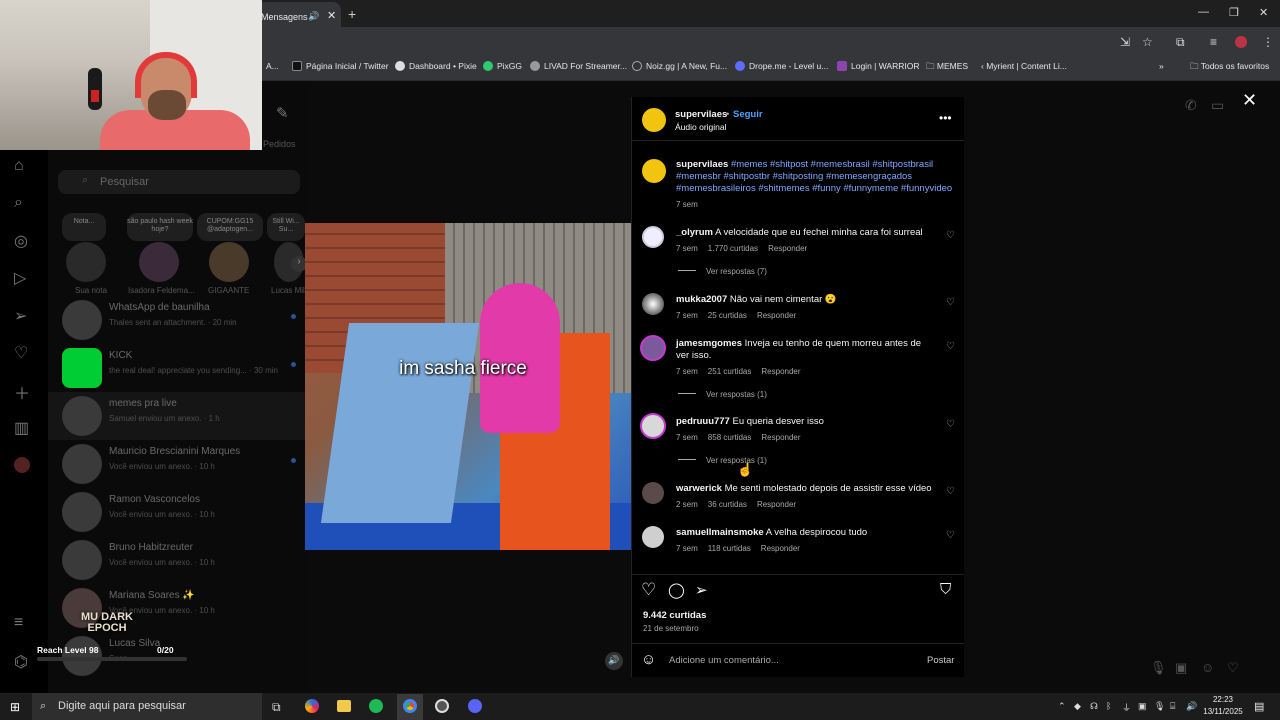 This screenshot has height=720, width=1280. I want to click on minimize-button: —, so click(1203, 12).